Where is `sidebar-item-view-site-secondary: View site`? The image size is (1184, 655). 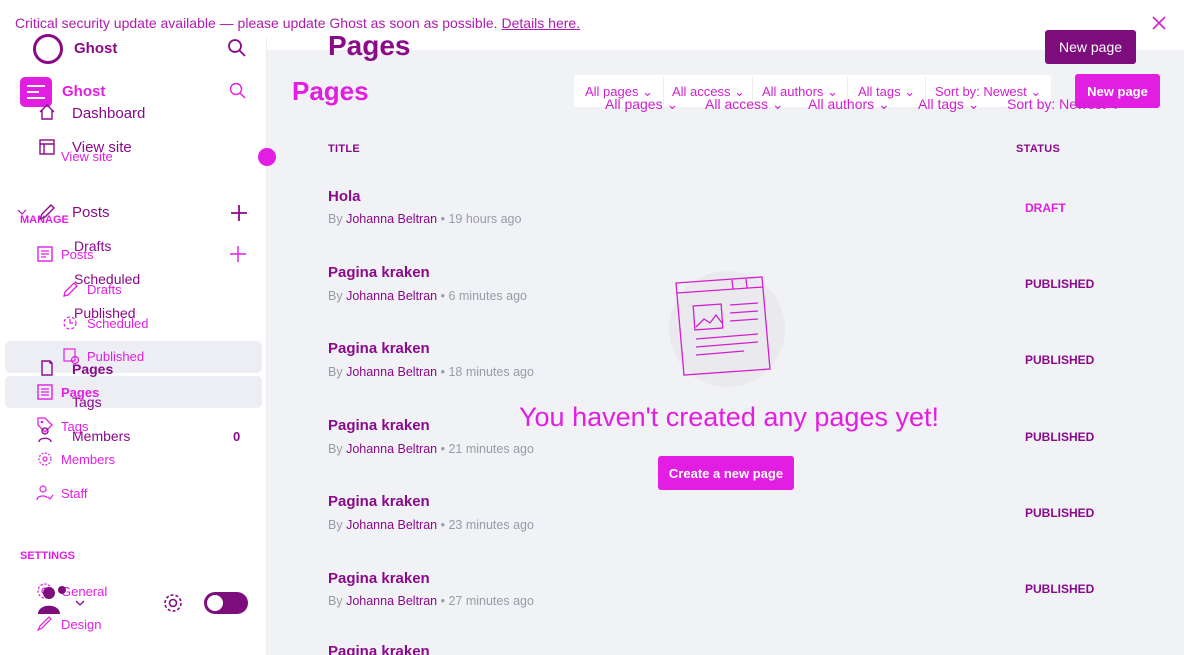 sidebar-item-view-site-secondary: View site is located at coordinates (87, 156).